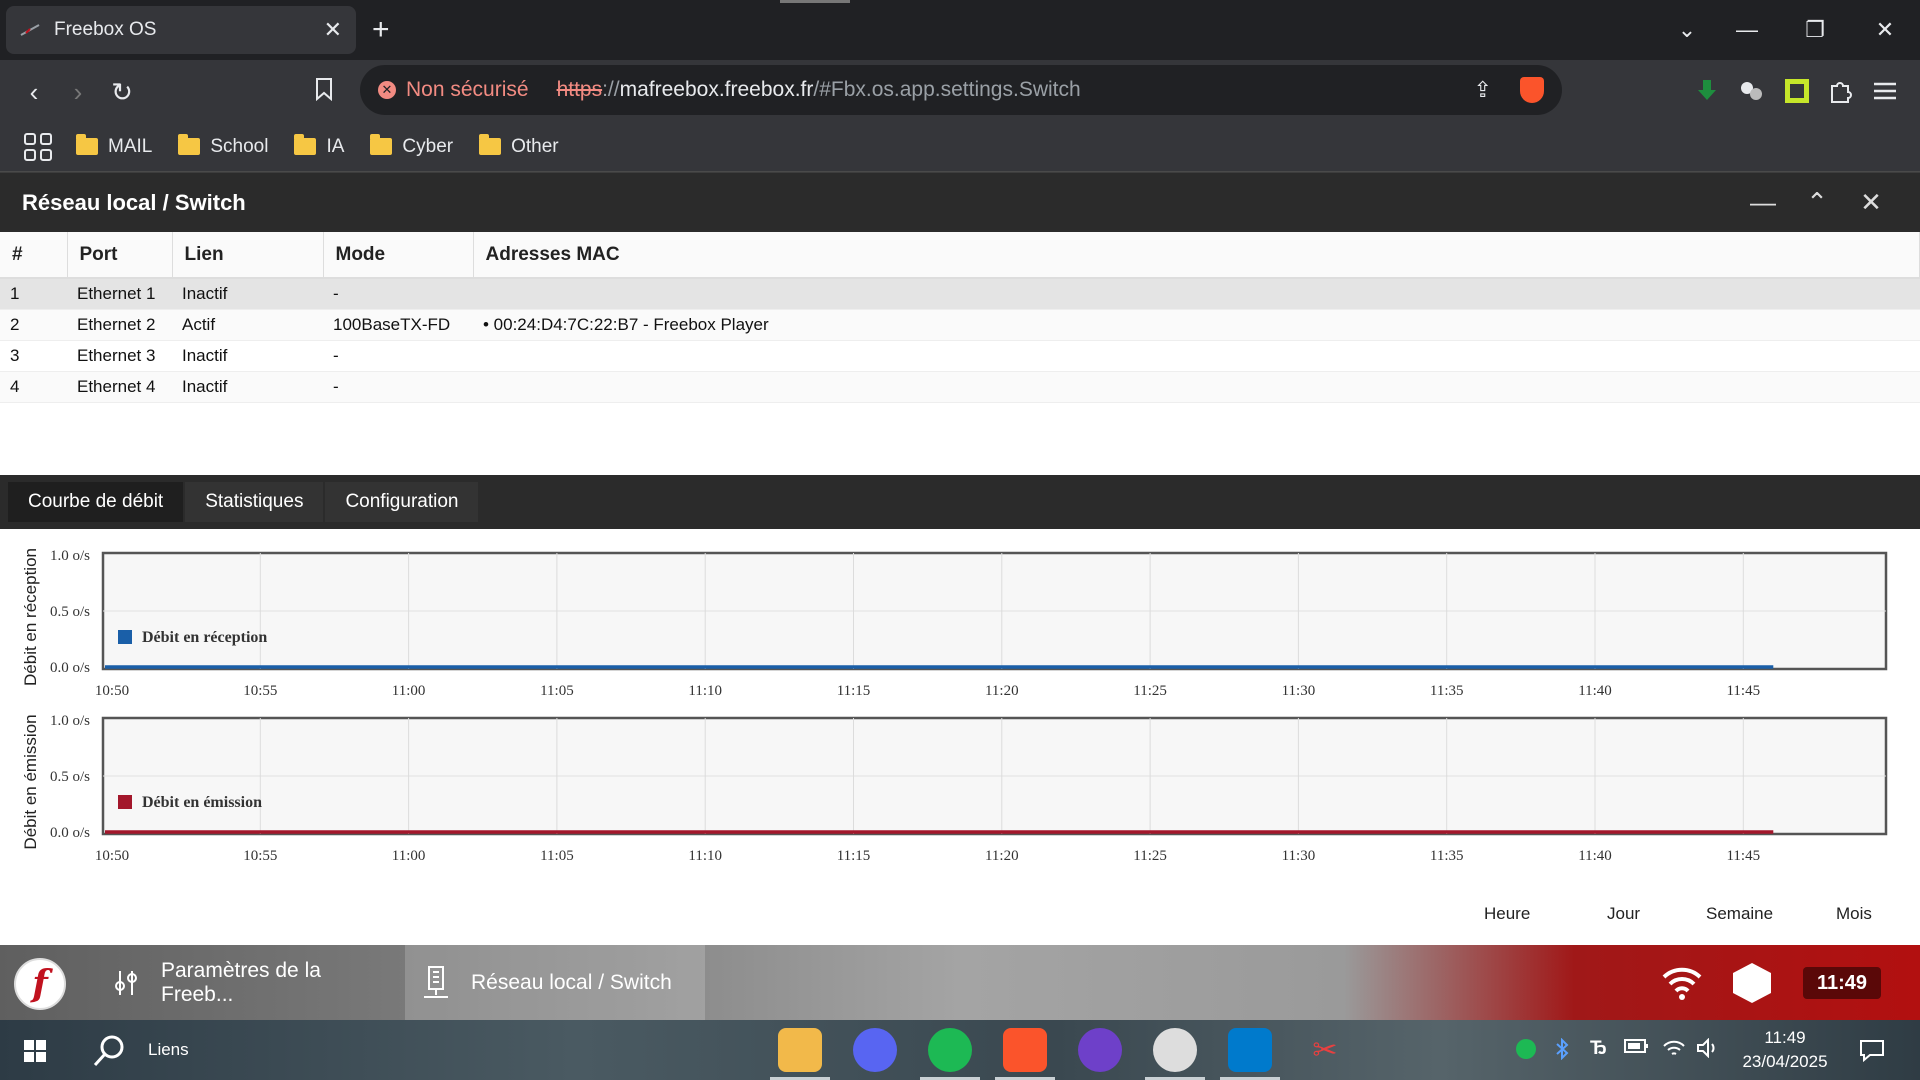 The height and width of the screenshot is (1080, 1920). Describe the element at coordinates (112, 691) in the screenshot. I see `x-tick-label: 10:50` at that location.